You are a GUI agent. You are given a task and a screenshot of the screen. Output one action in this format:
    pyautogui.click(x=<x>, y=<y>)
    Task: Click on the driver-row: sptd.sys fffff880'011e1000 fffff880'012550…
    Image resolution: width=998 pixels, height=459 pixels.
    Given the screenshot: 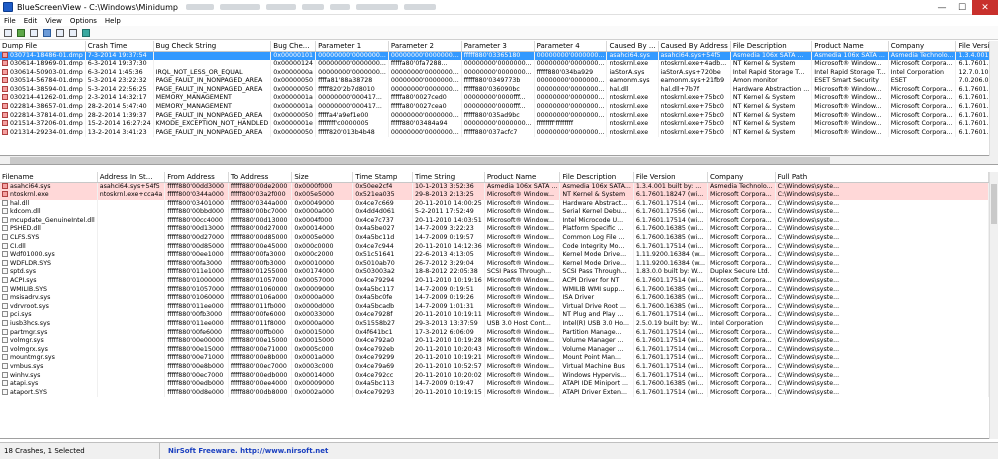 What is the action you would take?
    pyautogui.click(x=494, y=273)
    